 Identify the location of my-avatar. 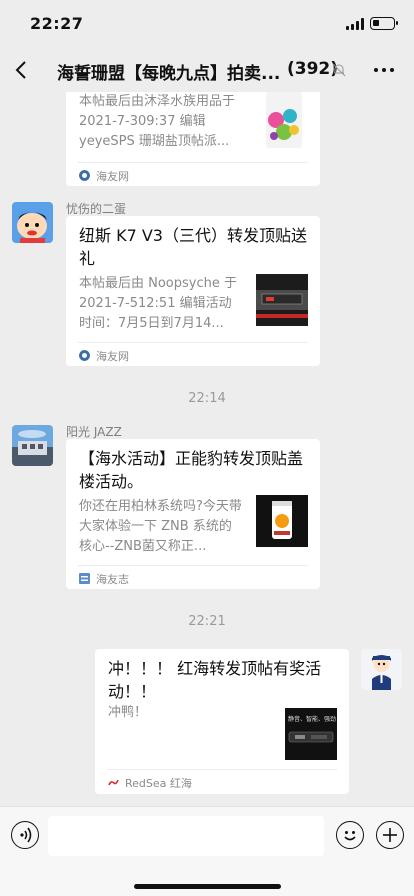
(381, 669).